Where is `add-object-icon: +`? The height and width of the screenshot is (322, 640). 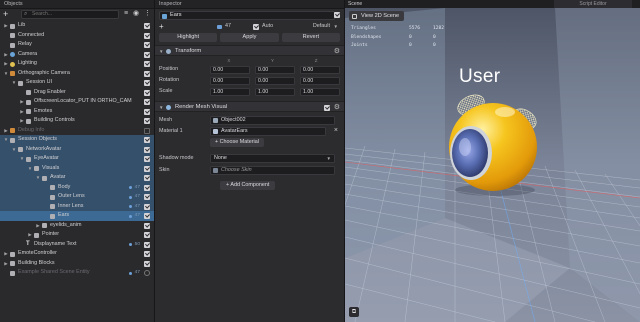
add-object-icon: + is located at coordinates (5, 14).